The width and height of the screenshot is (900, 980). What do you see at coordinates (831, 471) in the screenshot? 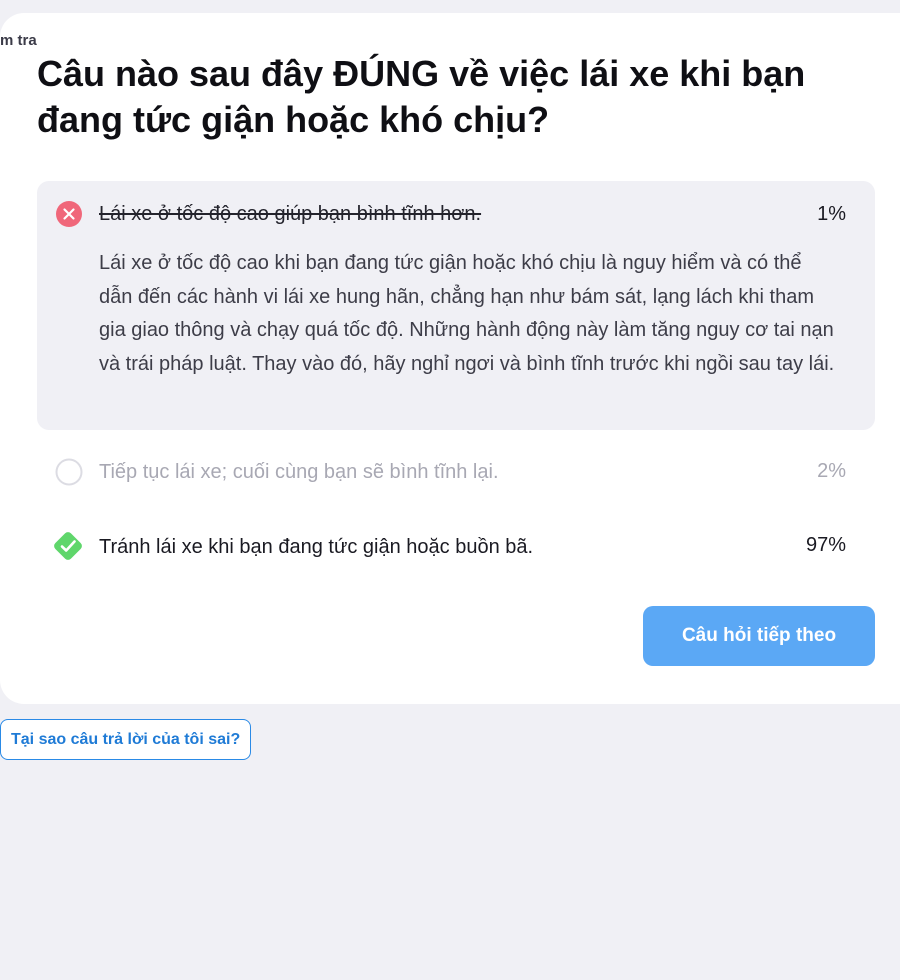
I see `answer-option-2-percent: 2%` at bounding box center [831, 471].